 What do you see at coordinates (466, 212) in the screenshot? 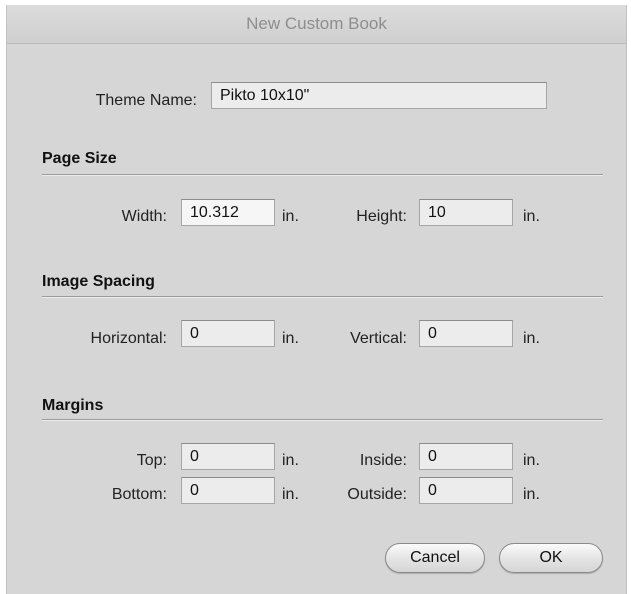
I see `height-field: 10` at bounding box center [466, 212].